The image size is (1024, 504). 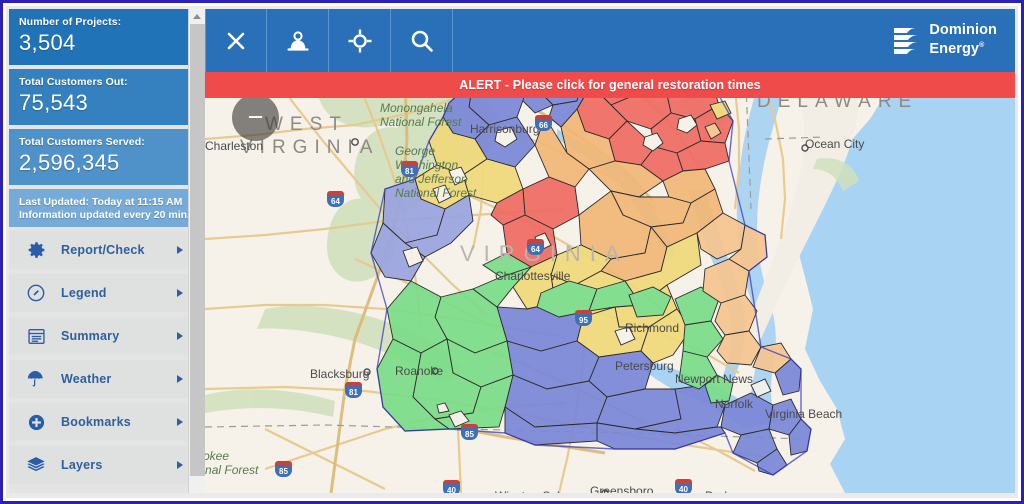 I want to click on sidebar-item-summary: Summary, so click(x=107, y=336).